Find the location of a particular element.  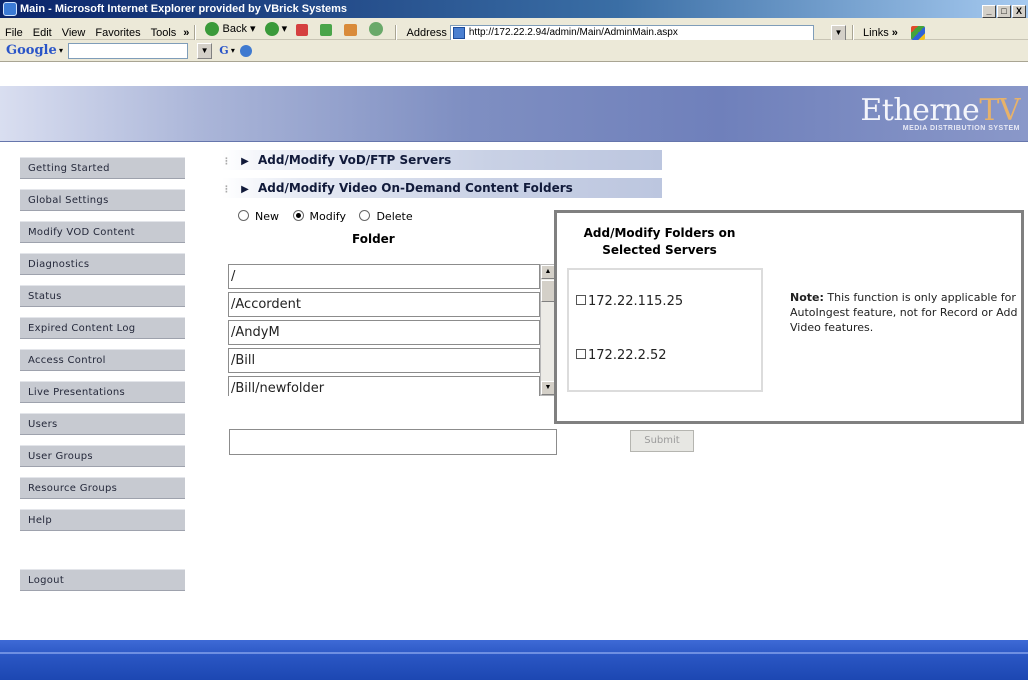

google-search-input is located at coordinates (128, 51).